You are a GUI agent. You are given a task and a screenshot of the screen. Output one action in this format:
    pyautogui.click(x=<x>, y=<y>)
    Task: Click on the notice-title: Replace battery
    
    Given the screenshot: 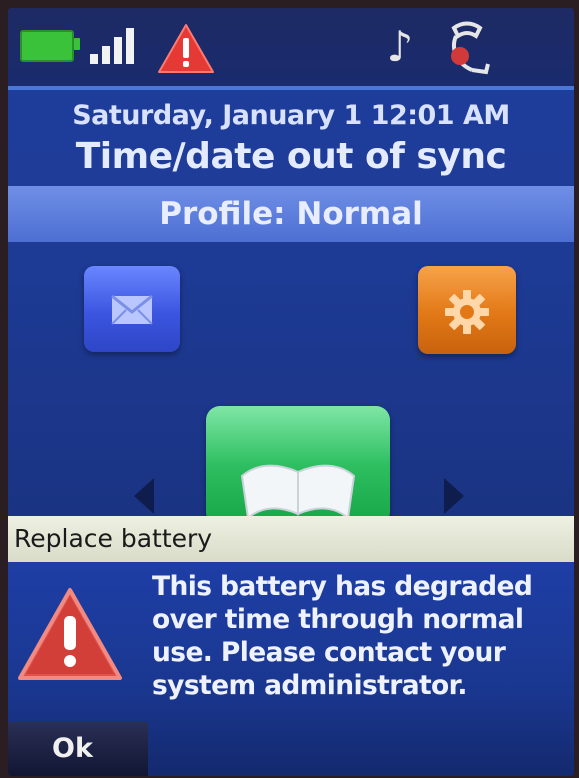 What is the action you would take?
    pyautogui.click(x=113, y=538)
    